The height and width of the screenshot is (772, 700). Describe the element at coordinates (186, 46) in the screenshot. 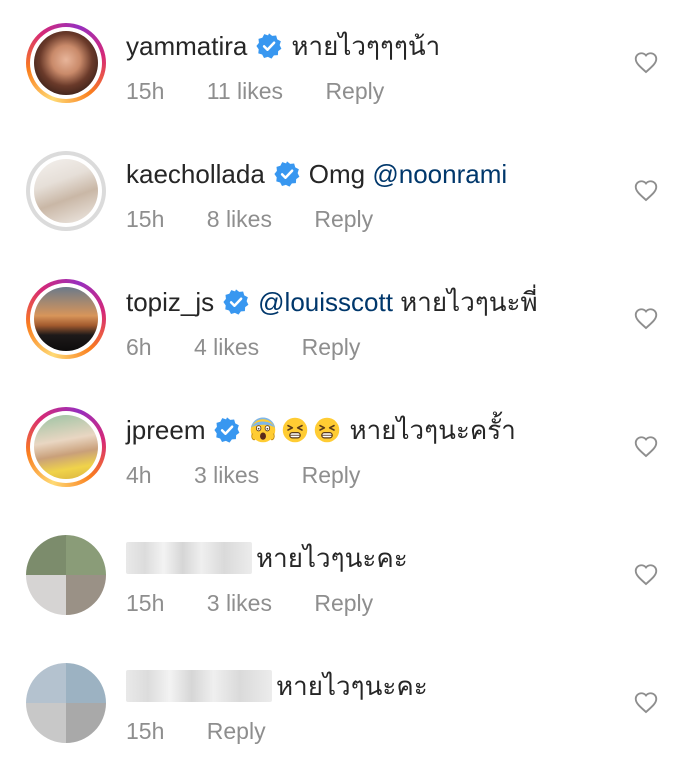

I see `username: yammatira` at that location.